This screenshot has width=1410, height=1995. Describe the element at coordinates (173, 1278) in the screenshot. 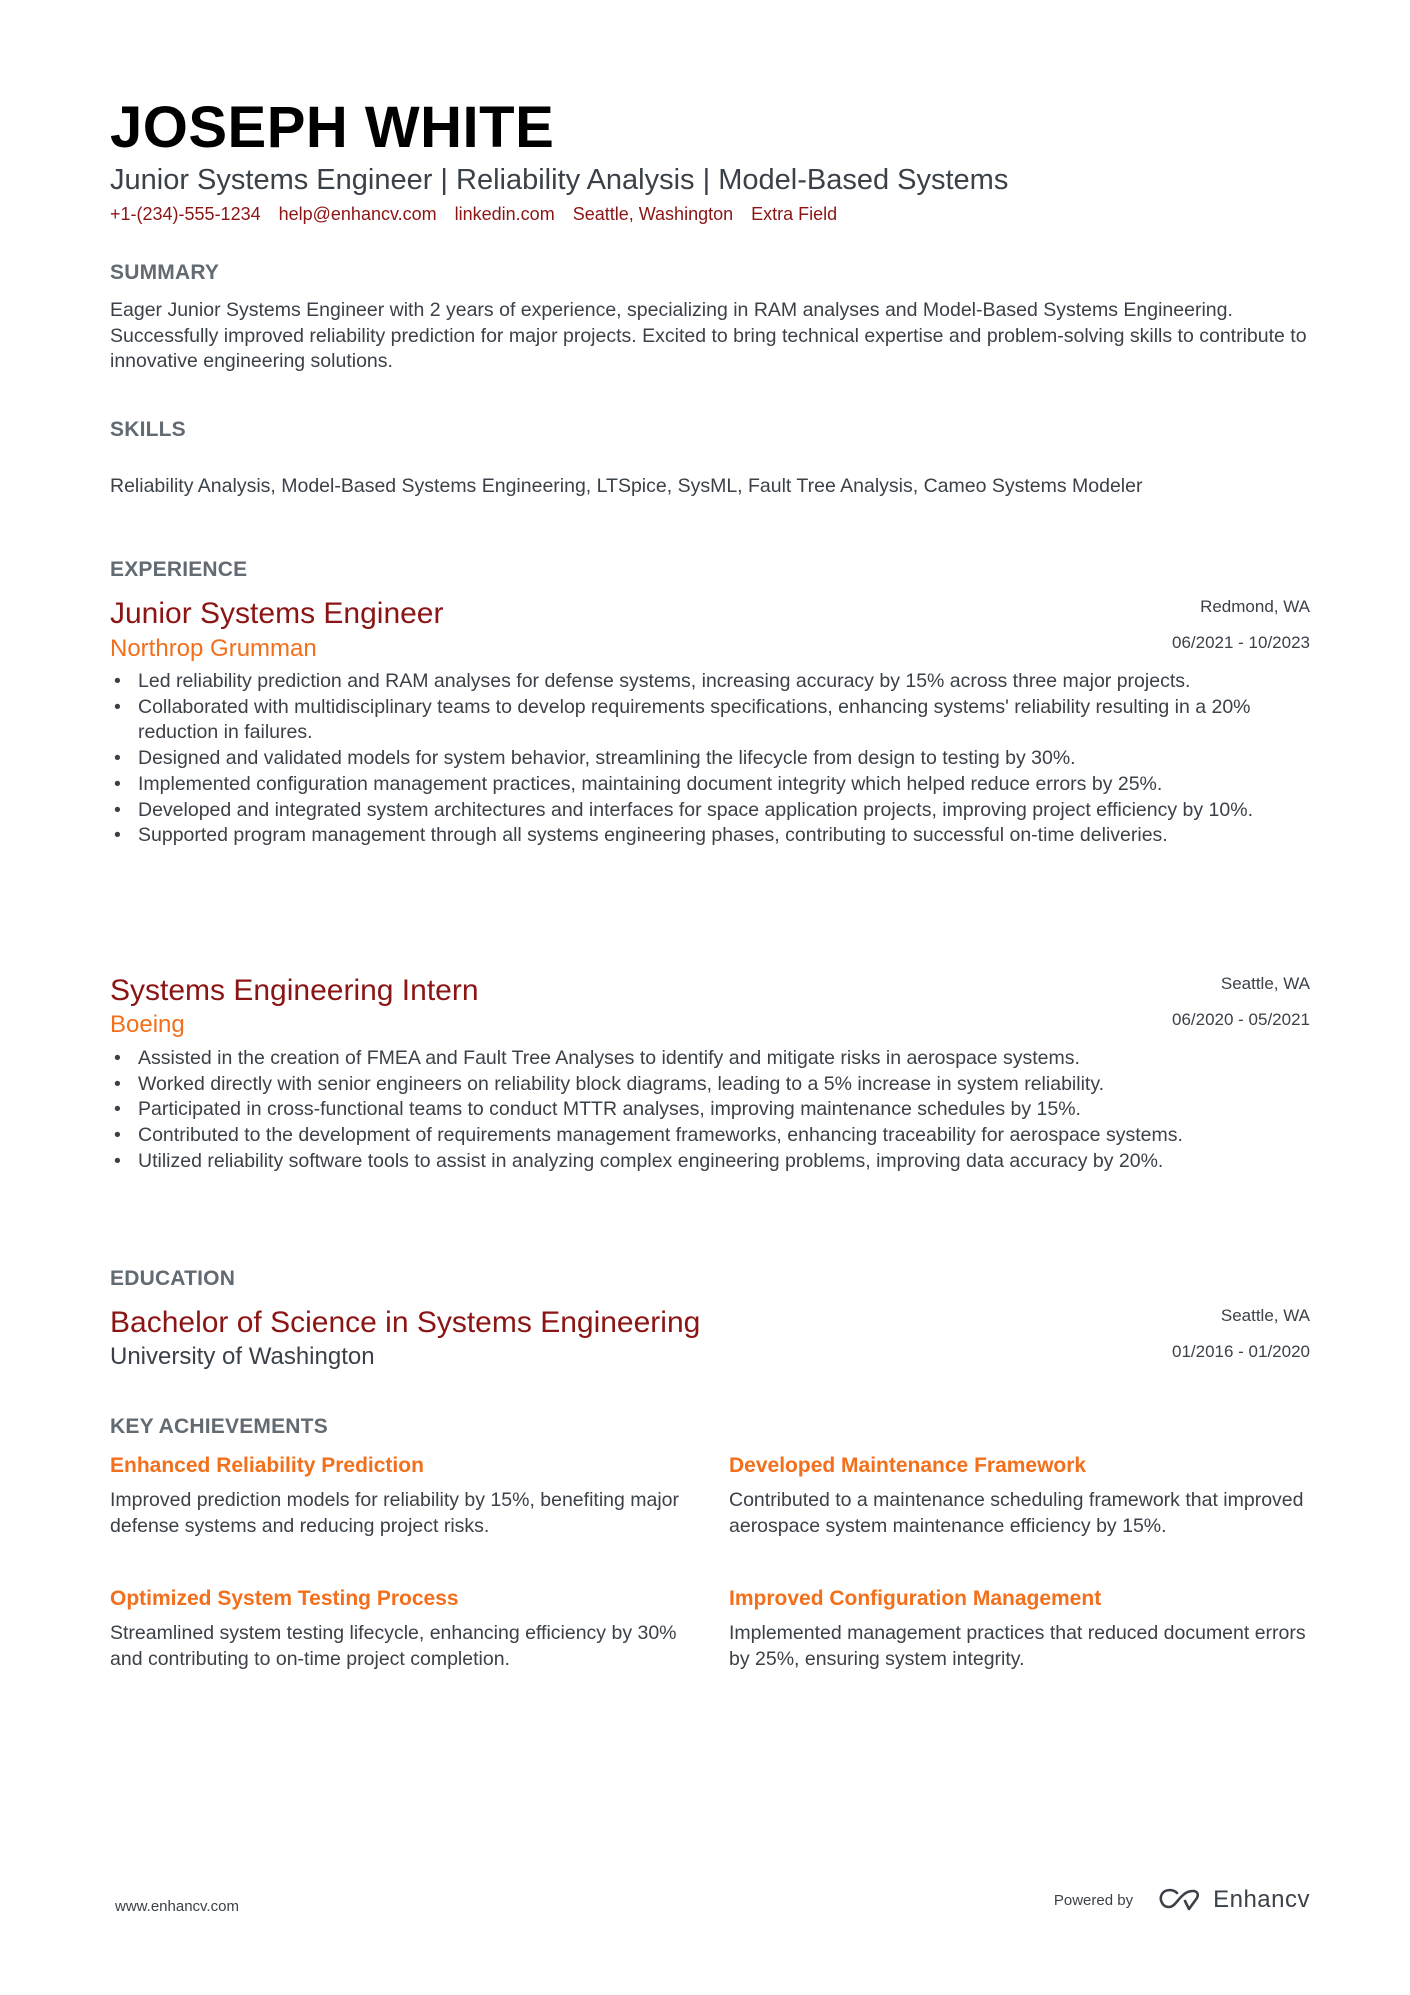

I see `education-heading: EDUCATION` at that location.